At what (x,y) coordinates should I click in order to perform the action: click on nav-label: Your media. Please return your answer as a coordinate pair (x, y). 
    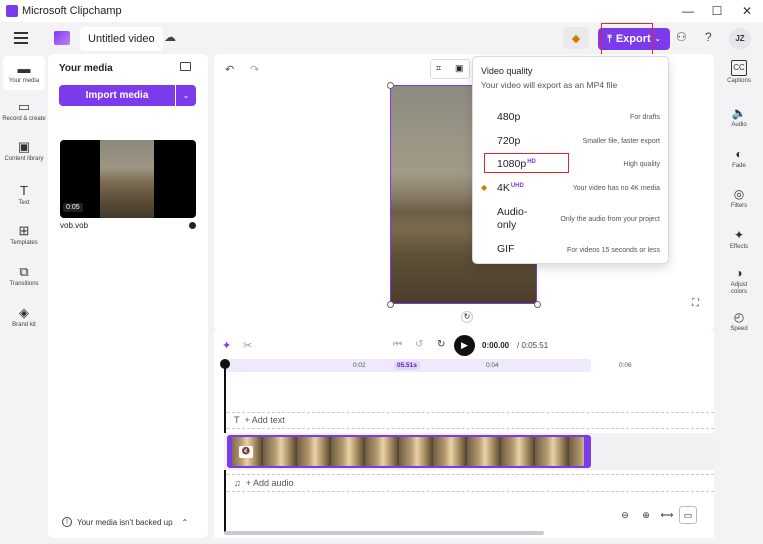
    Looking at the image, I should click on (24, 81).